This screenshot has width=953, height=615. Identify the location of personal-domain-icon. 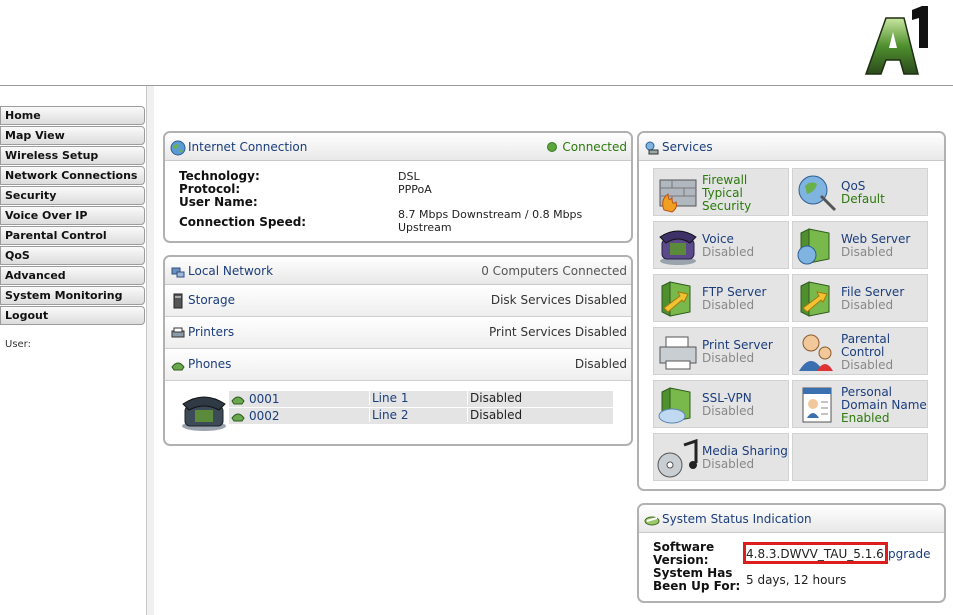
(817, 405).